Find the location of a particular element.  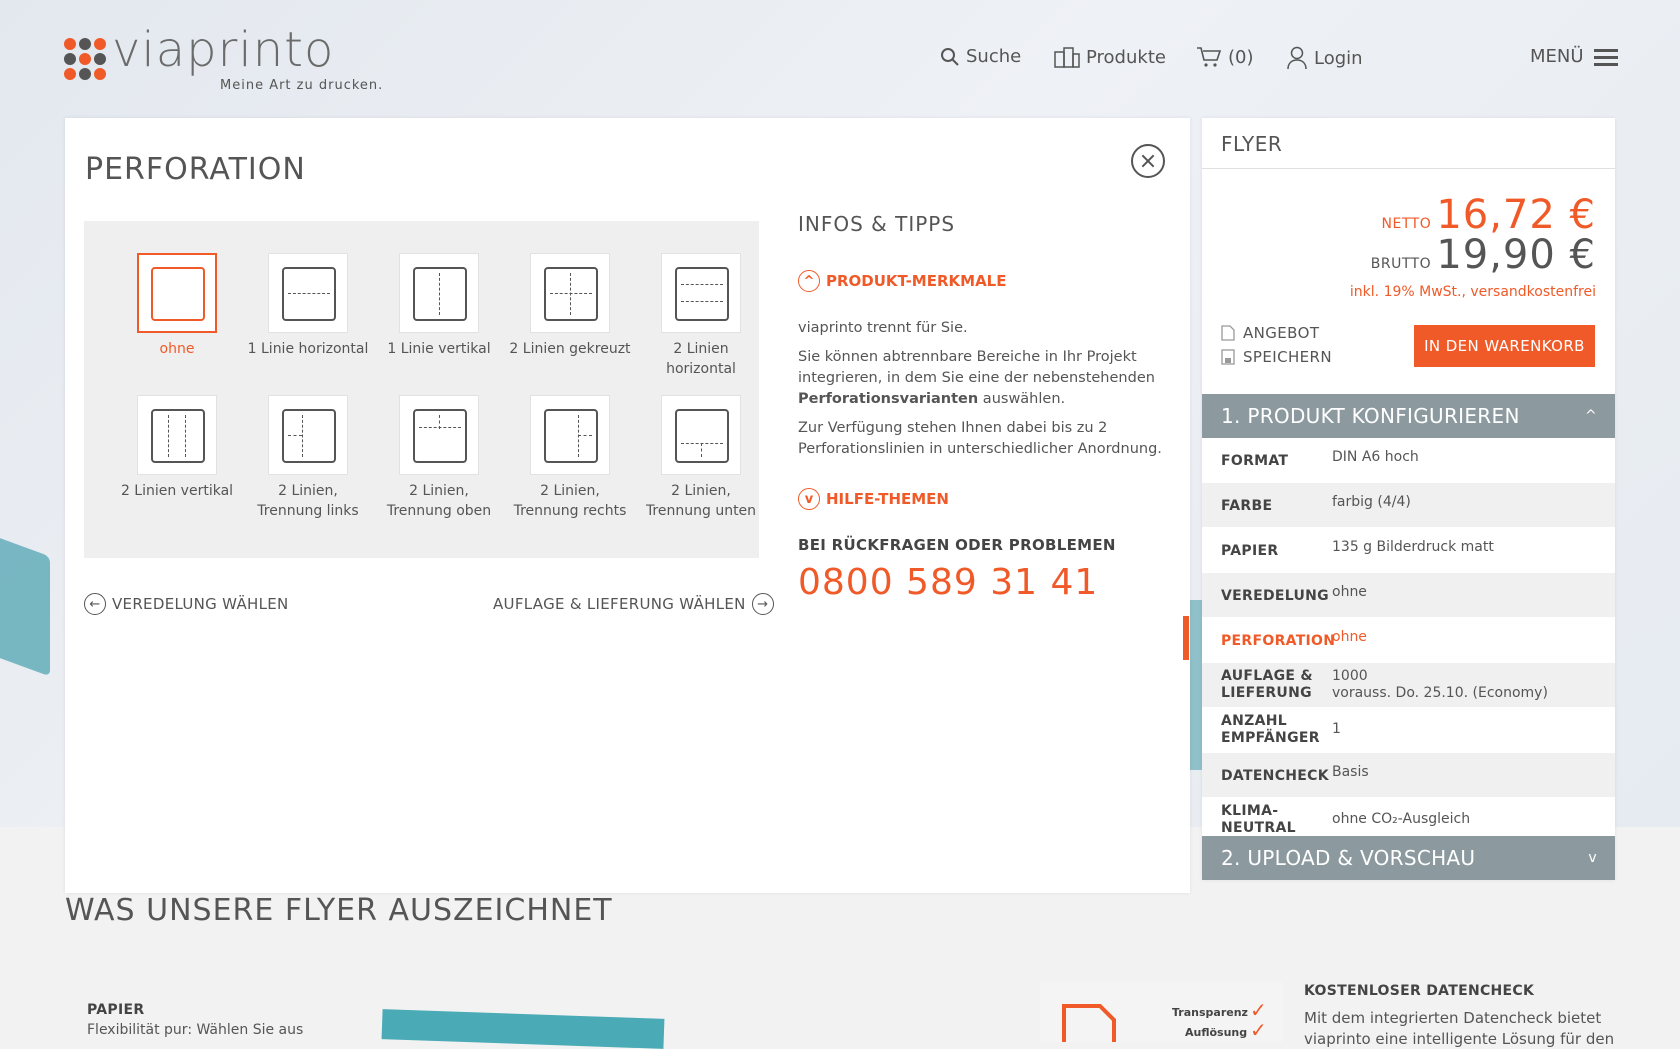

option-2-linien-gekreuzt: 2 Linien gekreuzt is located at coordinates (570, 306).